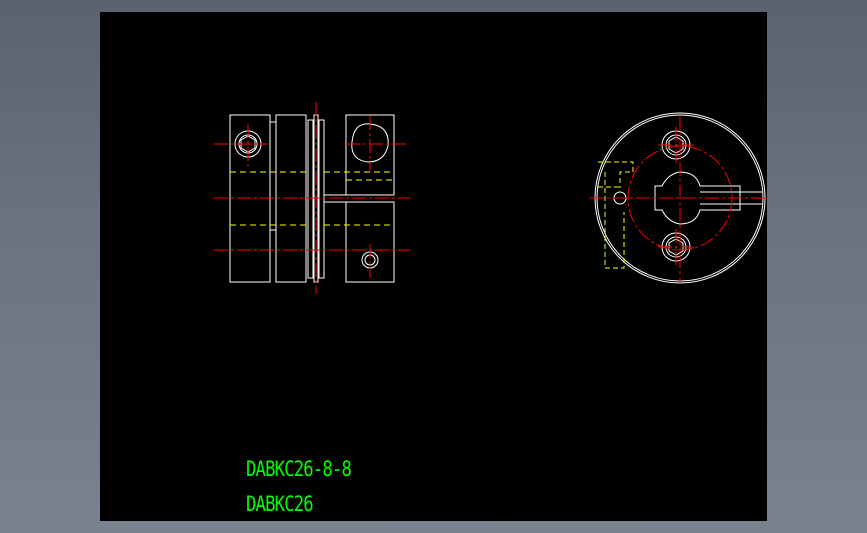 Image resolution: width=867 pixels, height=533 pixels. What do you see at coordinates (616, 215) in the screenshot?
I see `end-view-hidden-lines` at bounding box center [616, 215].